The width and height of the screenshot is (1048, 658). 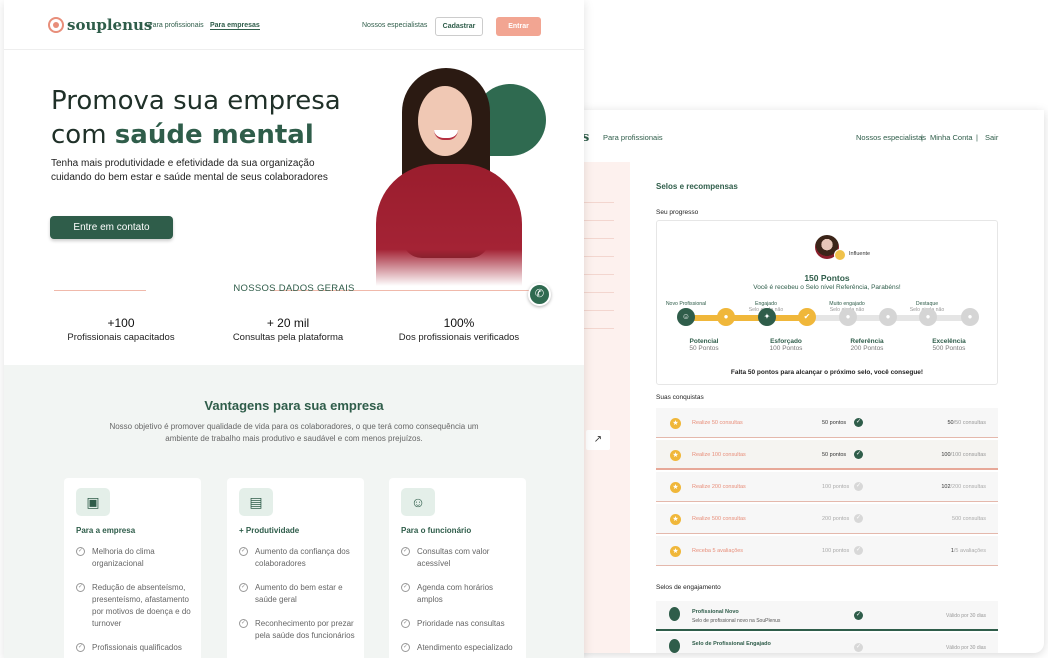 I want to click on card-title: Para o funcionário, so click(x=436, y=530).